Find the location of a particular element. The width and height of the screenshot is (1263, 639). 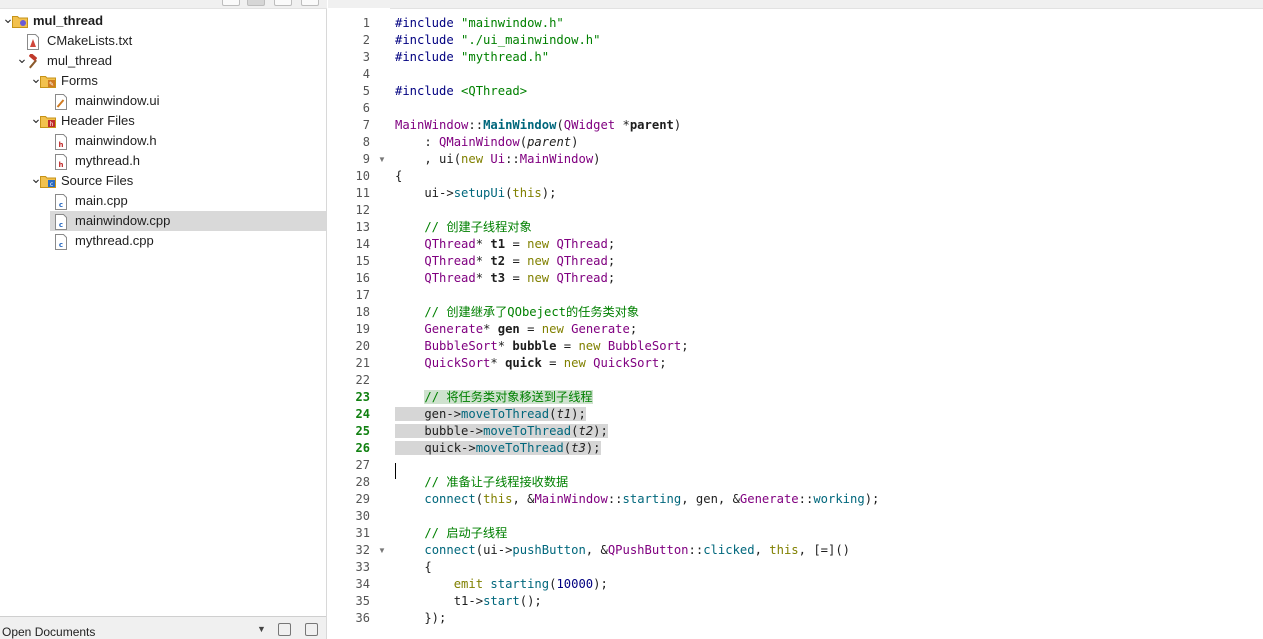

sync-button is located at coordinates (256, 3).